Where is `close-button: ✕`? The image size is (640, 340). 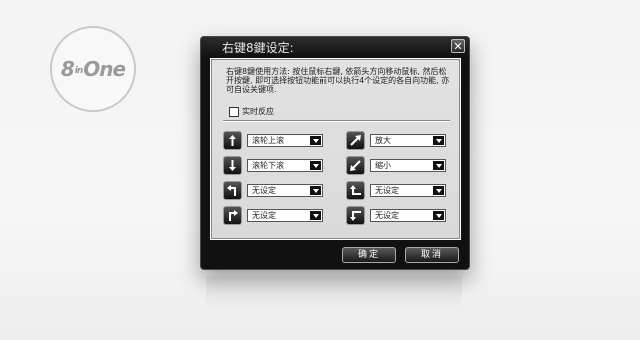
close-button: ✕ is located at coordinates (458, 46).